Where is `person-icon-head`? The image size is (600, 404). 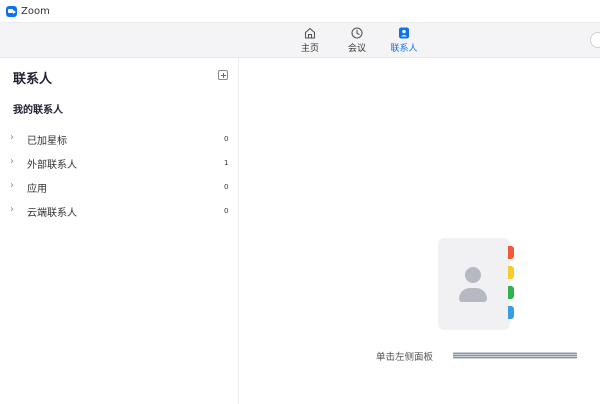
person-icon-head is located at coordinates (473, 275).